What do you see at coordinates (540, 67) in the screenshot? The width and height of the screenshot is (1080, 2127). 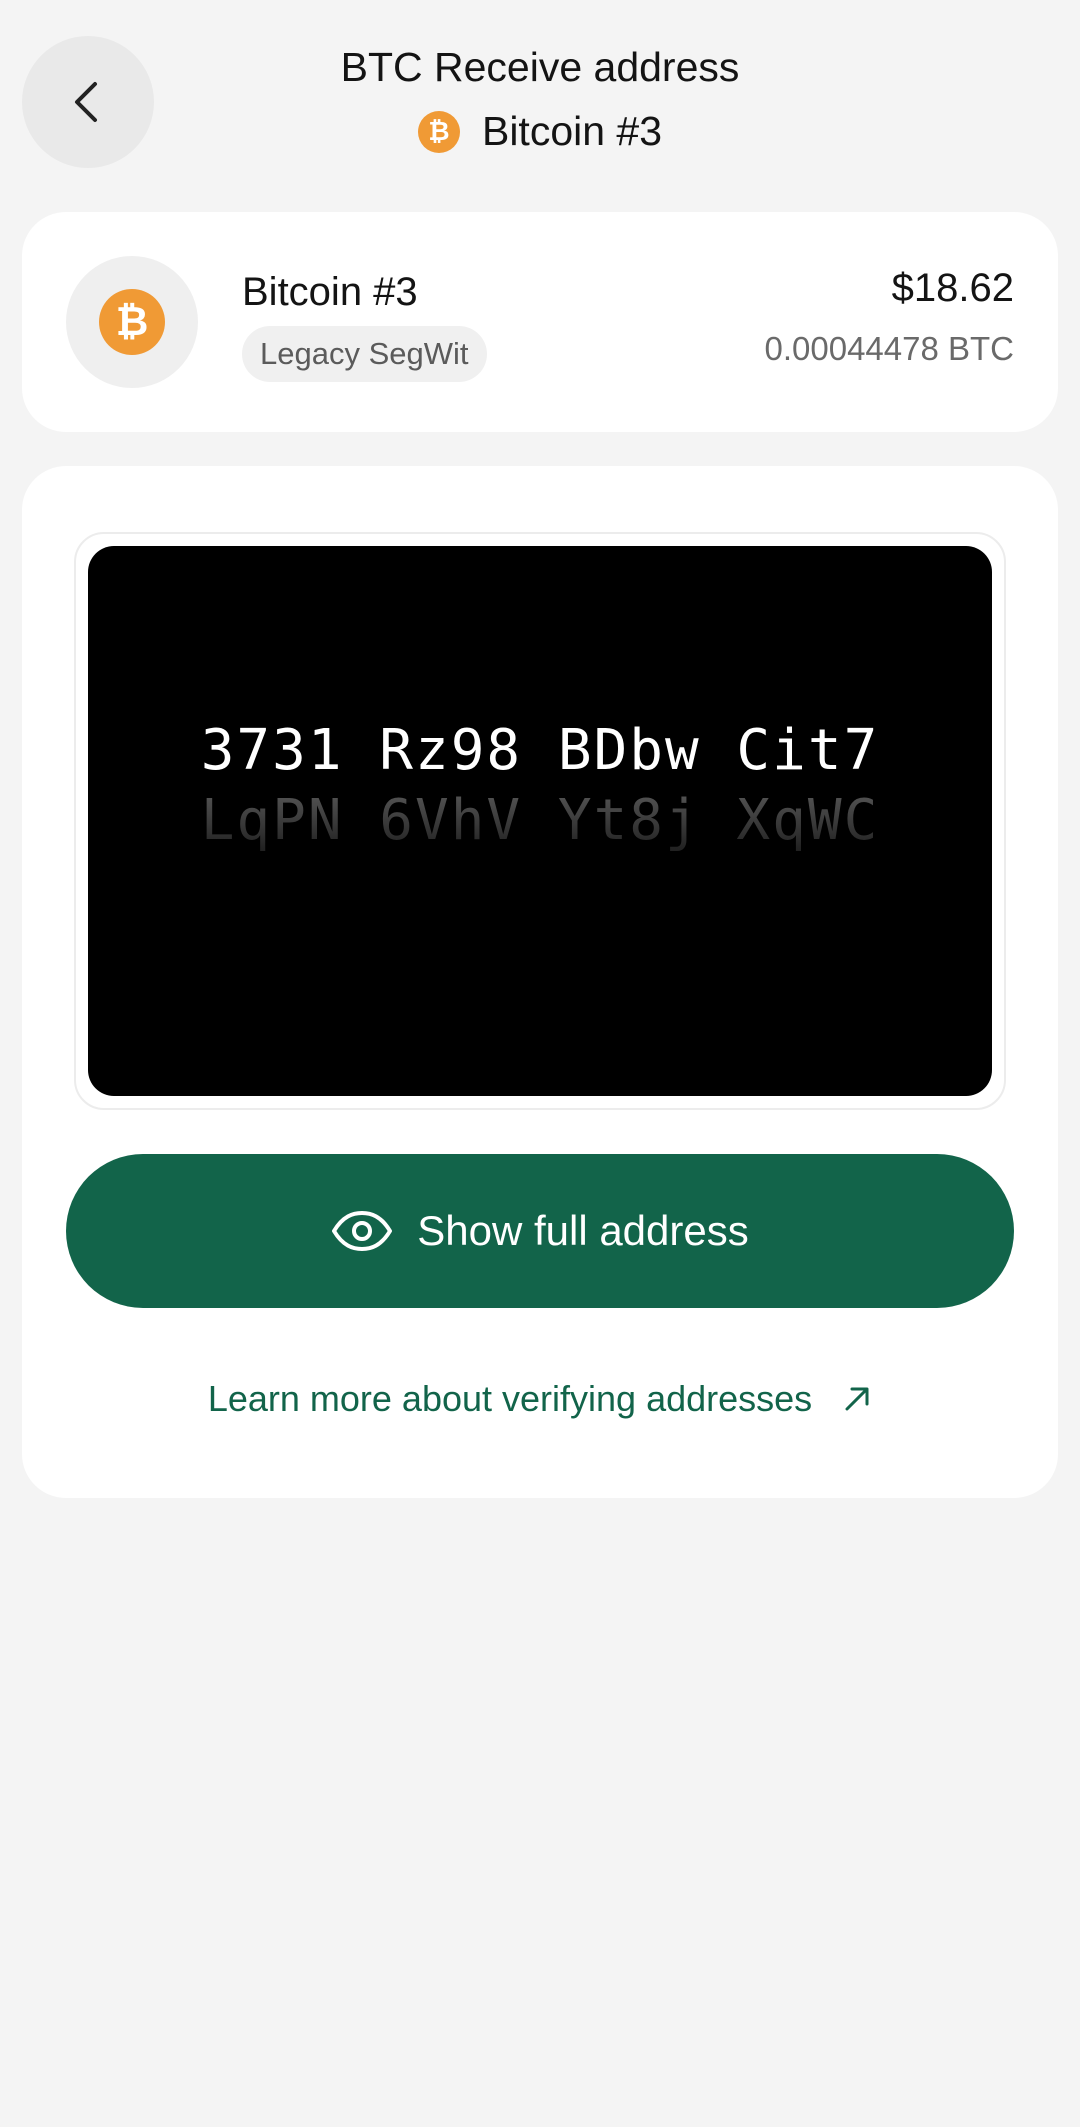 I see `page-title: BTC Receive address` at bounding box center [540, 67].